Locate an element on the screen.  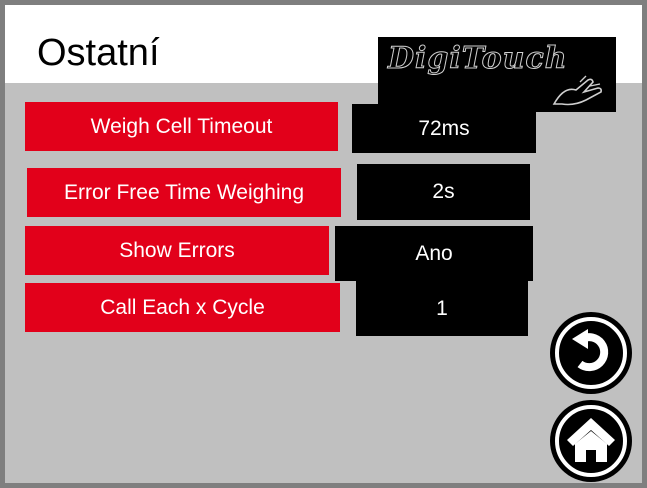
back-arrow-icon is located at coordinates (591, 353).